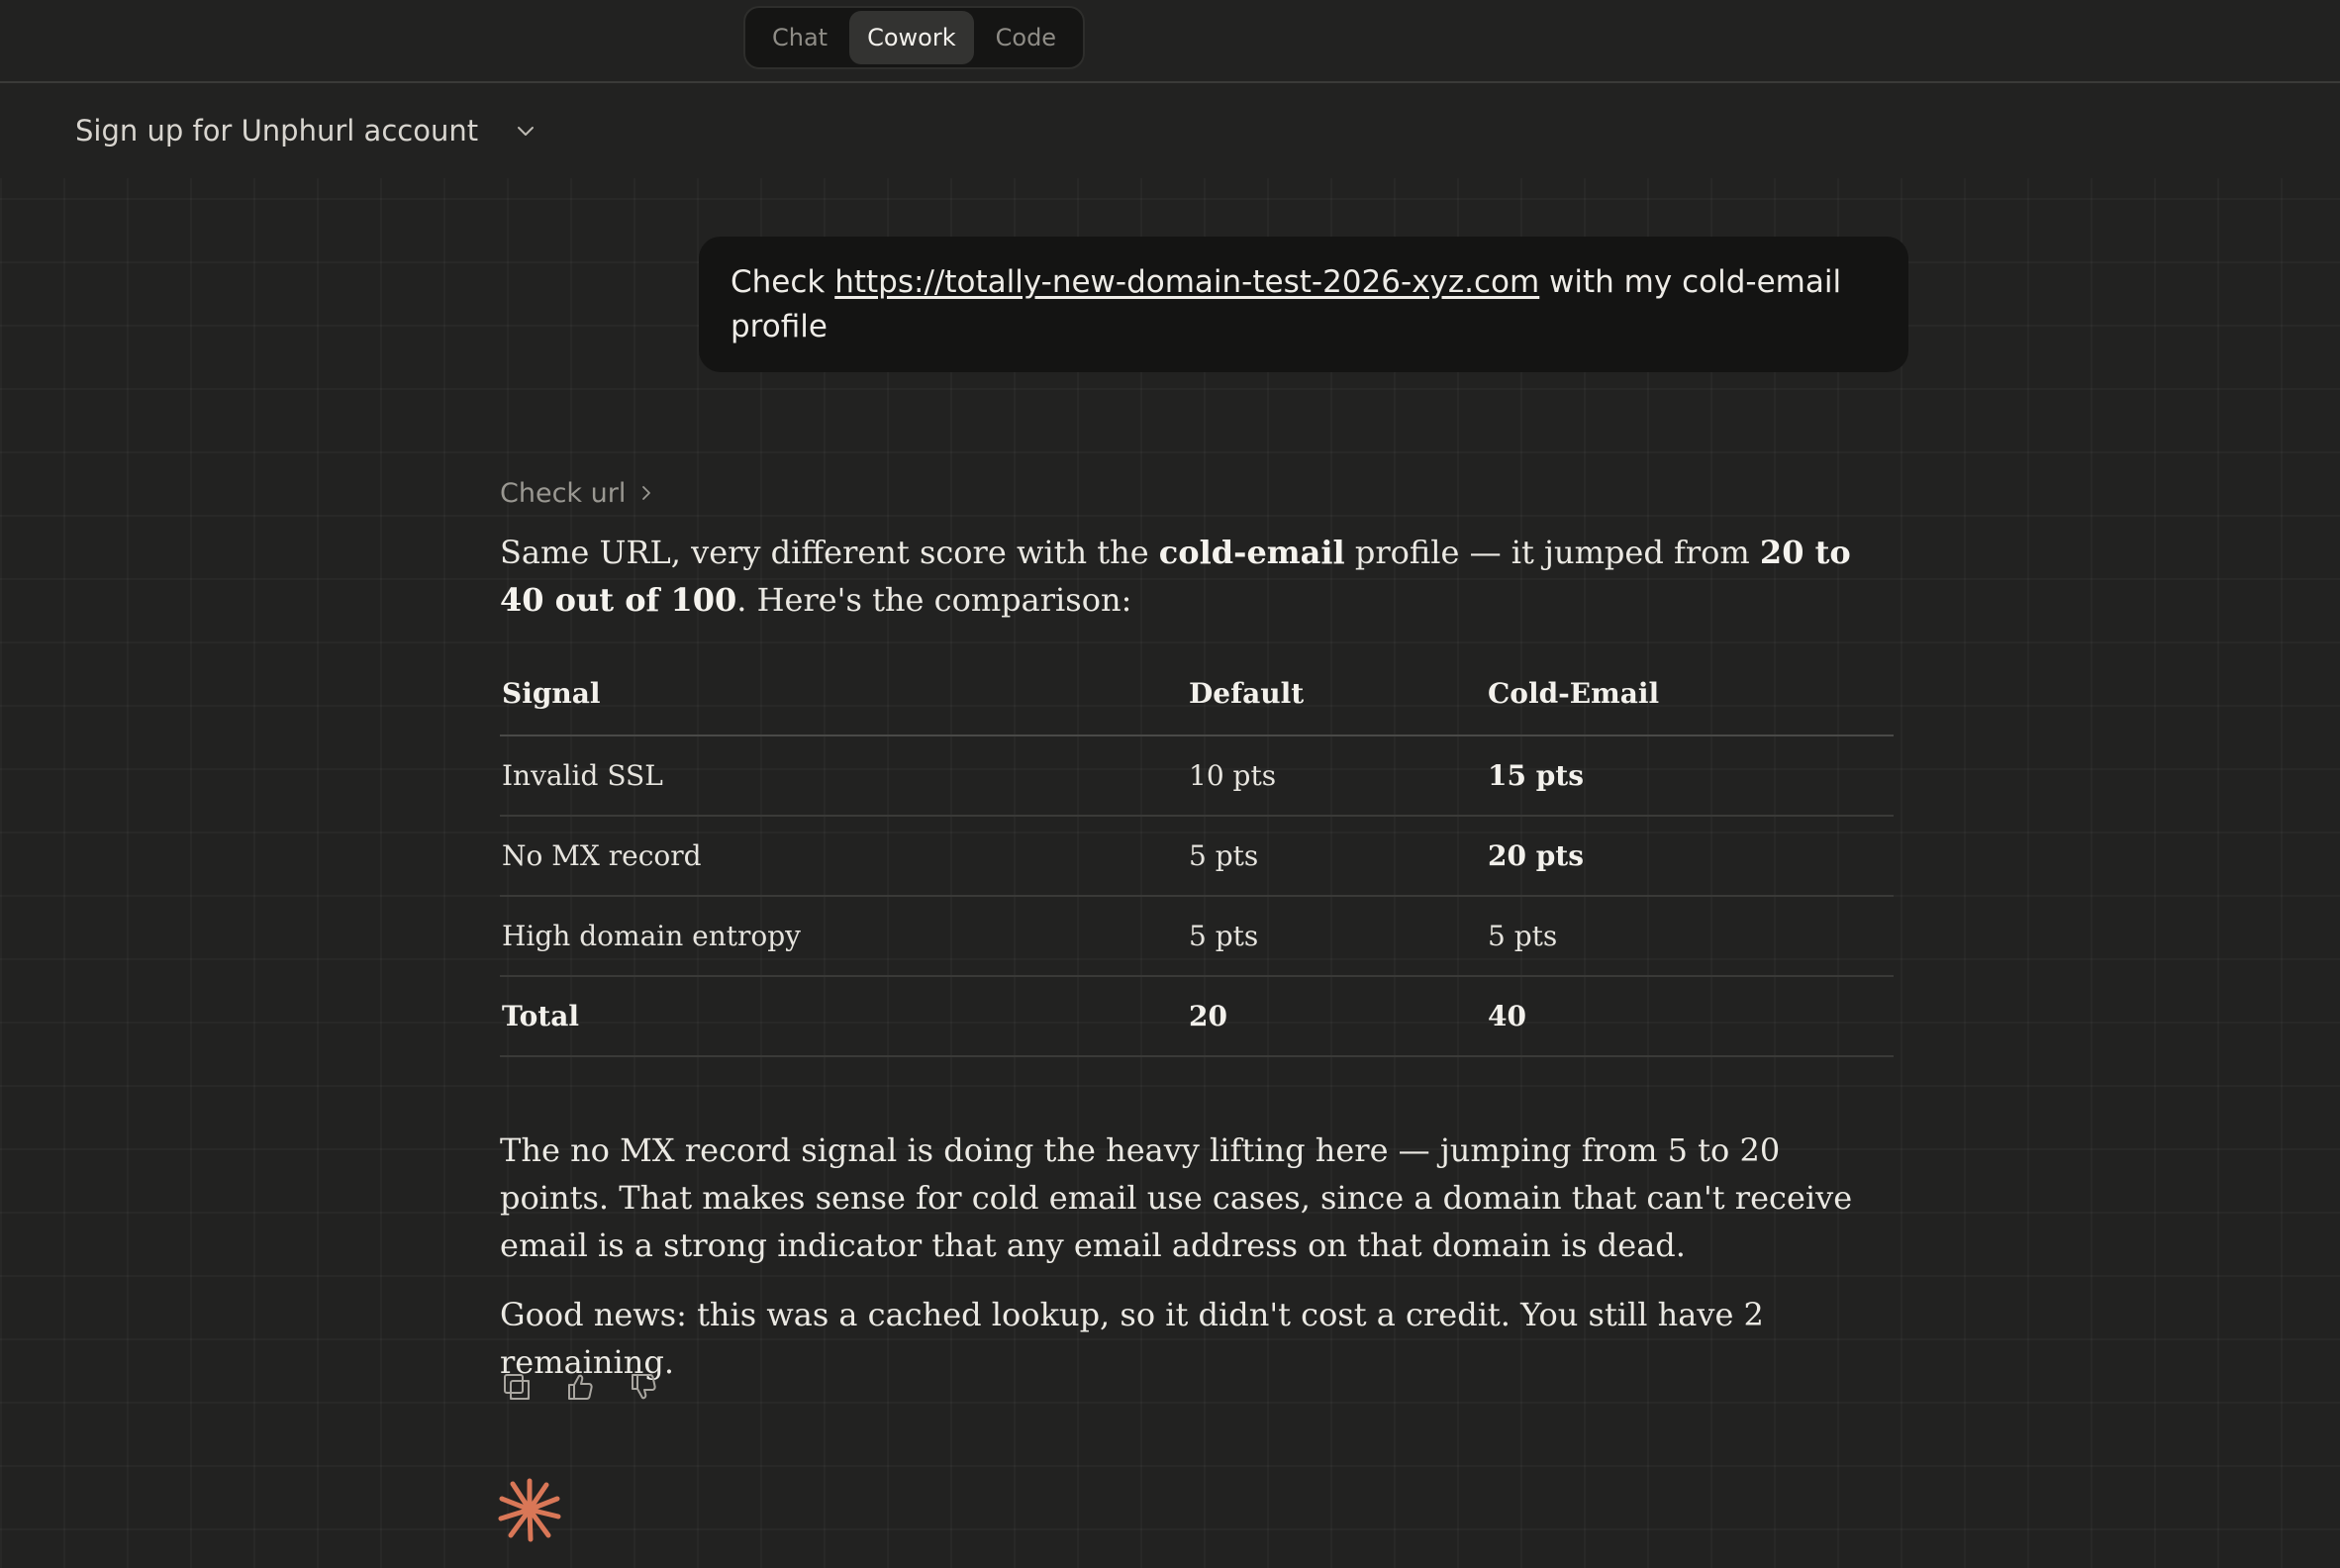  I want to click on table-total-row: Total 20 40, so click(1197, 1016).